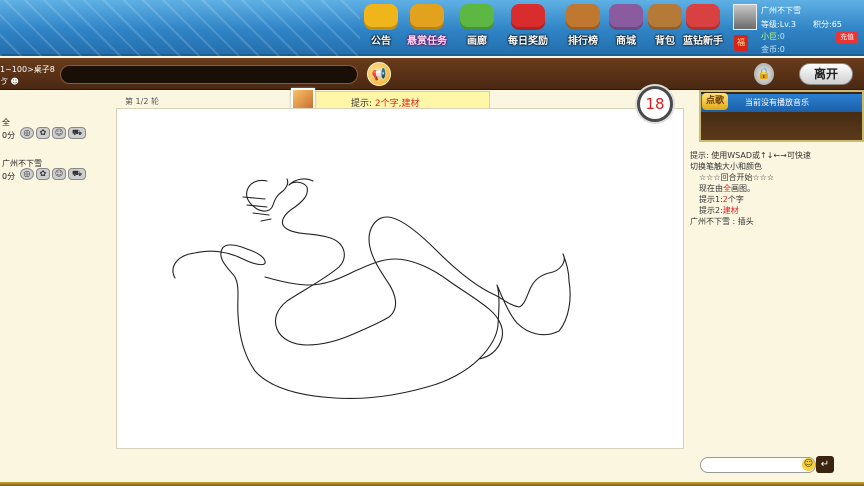  What do you see at coordinates (711, 199) in the screenshot?
I see `chat-hint1-prefix: 提示1:` at bounding box center [711, 199].